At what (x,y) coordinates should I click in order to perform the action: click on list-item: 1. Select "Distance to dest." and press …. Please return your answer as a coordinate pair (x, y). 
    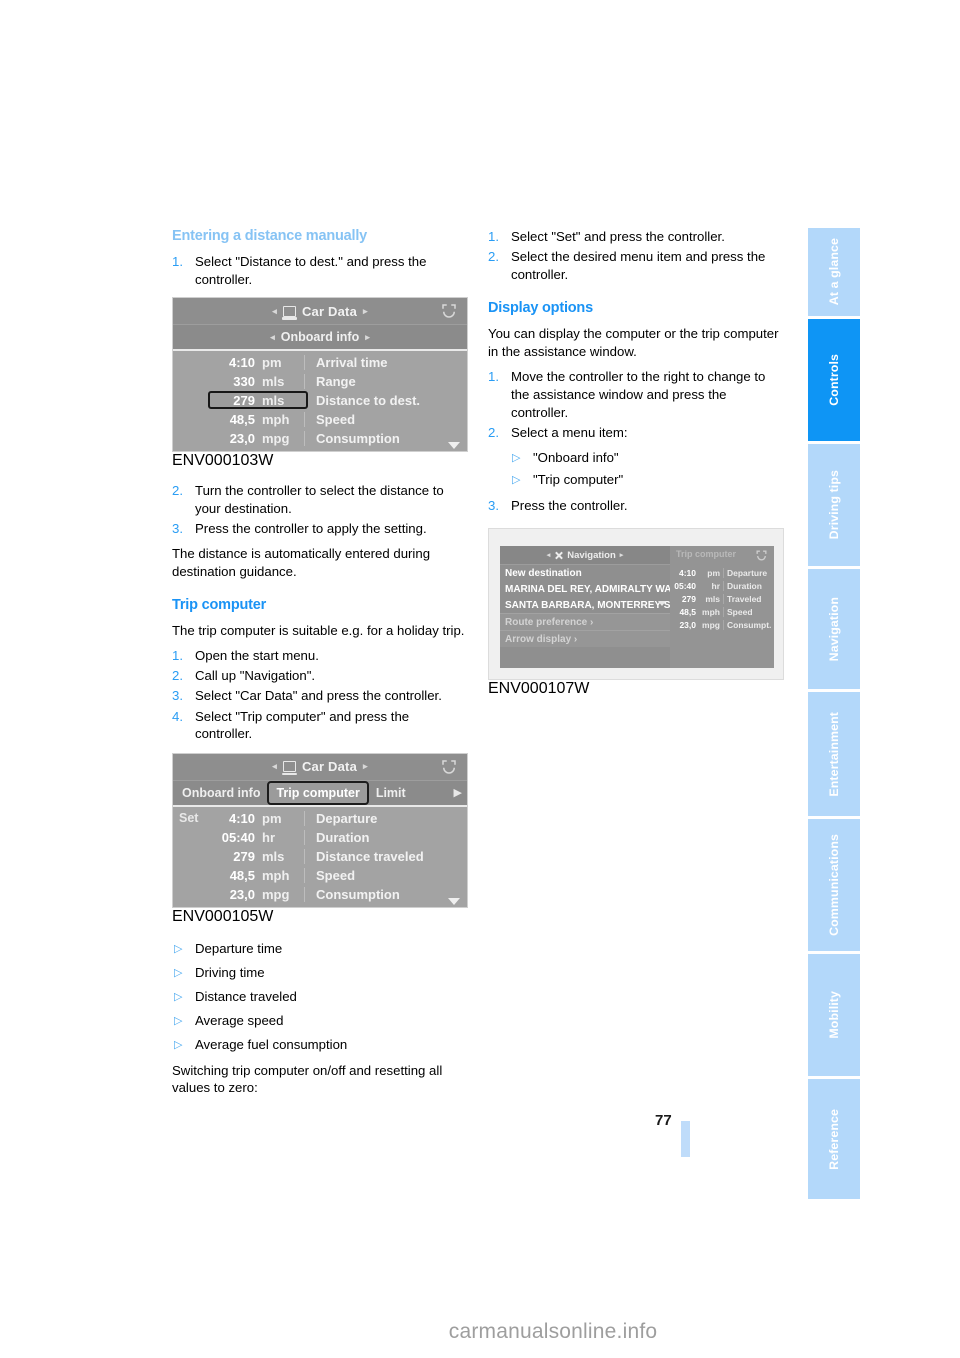
    Looking at the image, I should click on (320, 270).